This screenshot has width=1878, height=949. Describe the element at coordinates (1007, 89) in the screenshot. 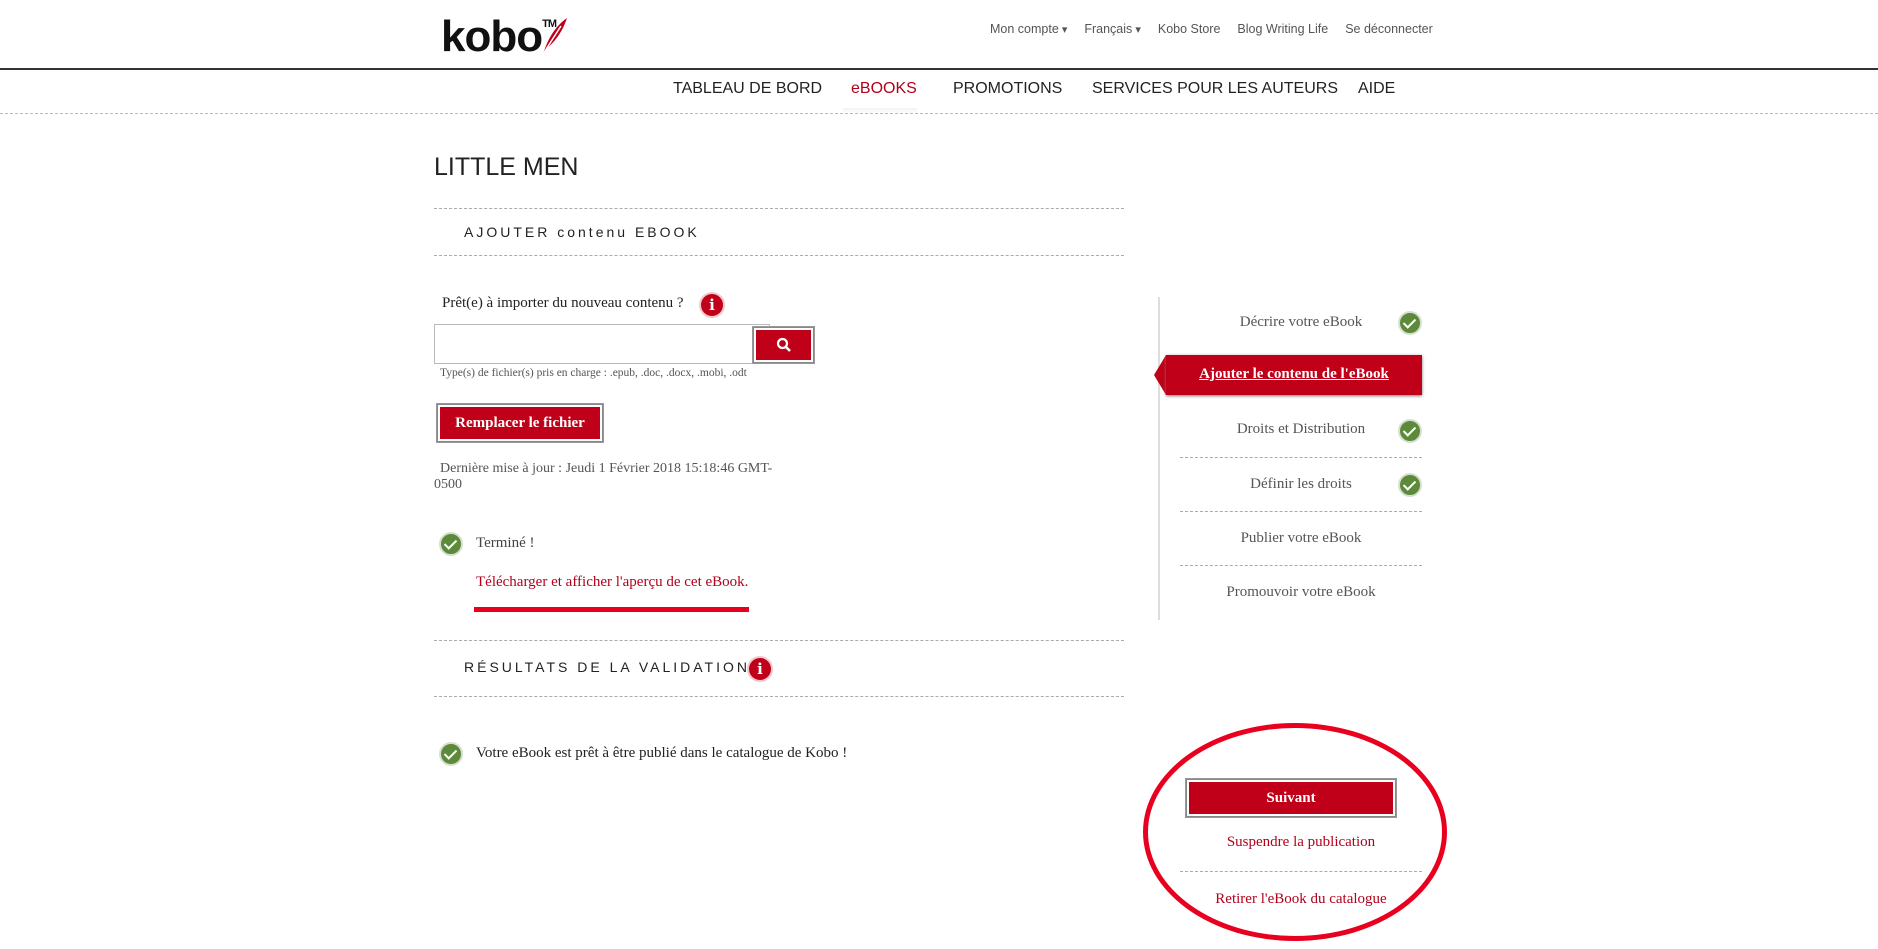

I see `nav-promotions: PROMOTIONS` at that location.